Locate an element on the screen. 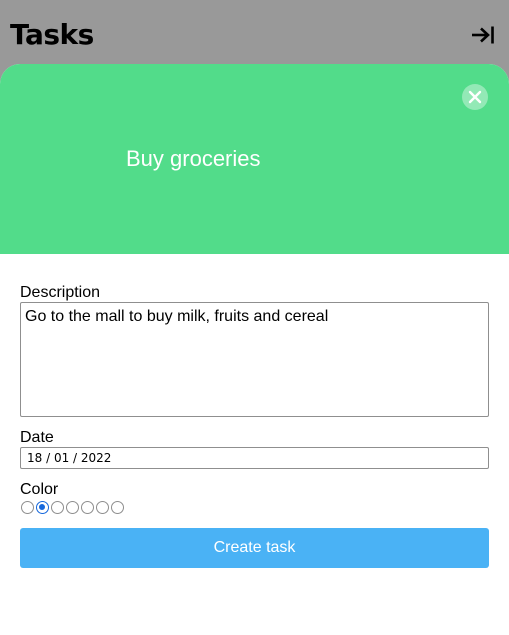 This screenshot has width=509, height=635. close-icon is located at coordinates (475, 97).